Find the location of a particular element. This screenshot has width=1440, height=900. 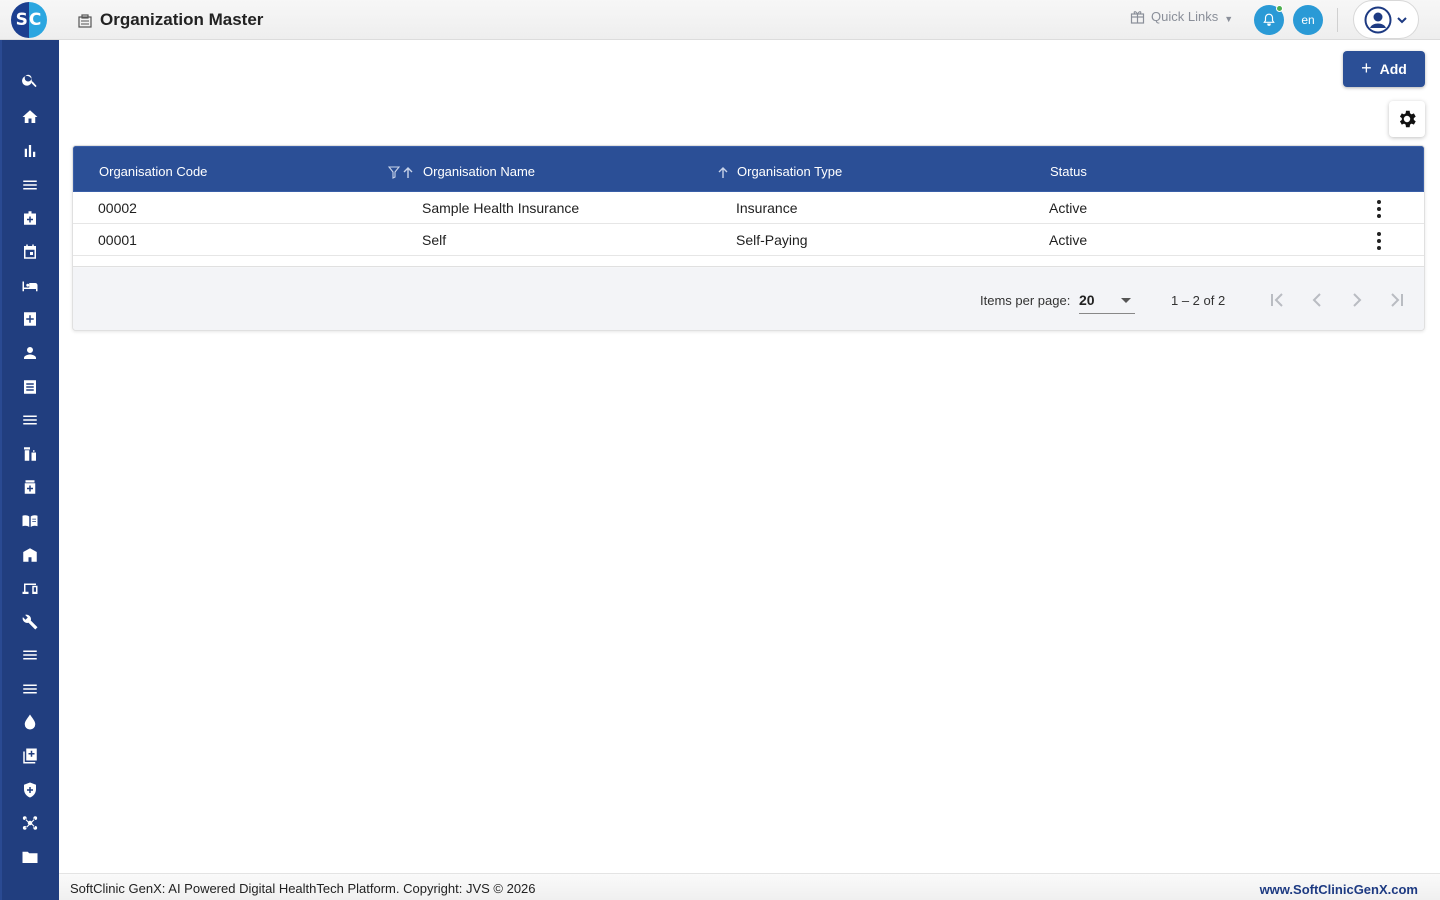

cell-name: Self is located at coordinates (434, 240).